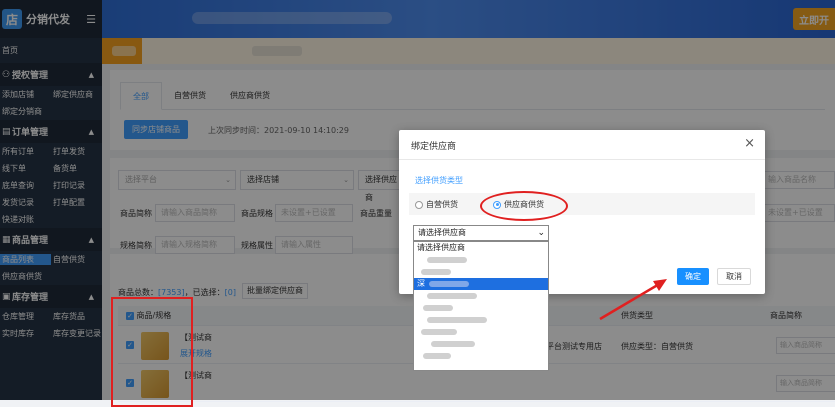  What do you see at coordinates (25, 202) in the screenshot?
I see `sidebar-item: 发货记录` at bounding box center [25, 202].